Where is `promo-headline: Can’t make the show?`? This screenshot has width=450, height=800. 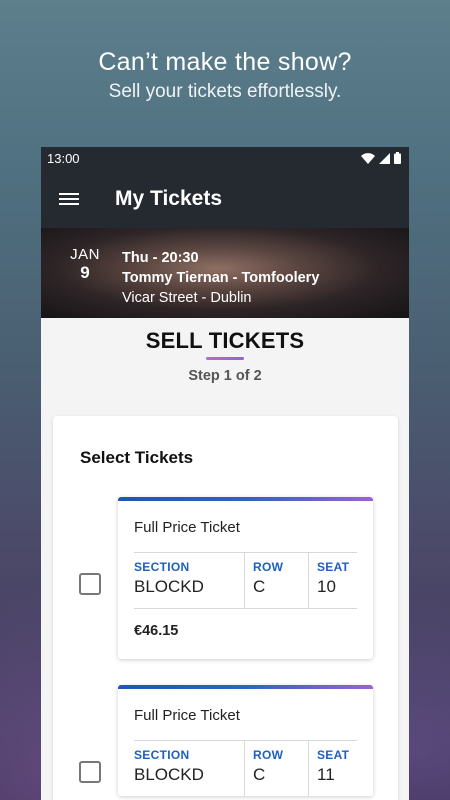 promo-headline: Can’t make the show? is located at coordinates (225, 62).